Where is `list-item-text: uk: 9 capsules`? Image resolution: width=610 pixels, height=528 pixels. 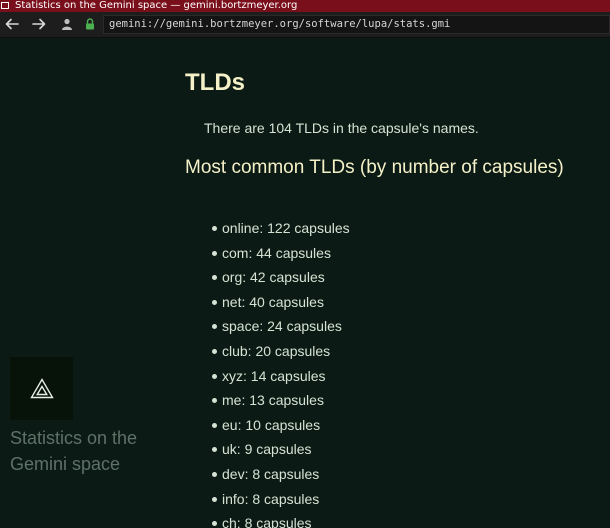 list-item-text: uk: 9 capsules is located at coordinates (267, 449).